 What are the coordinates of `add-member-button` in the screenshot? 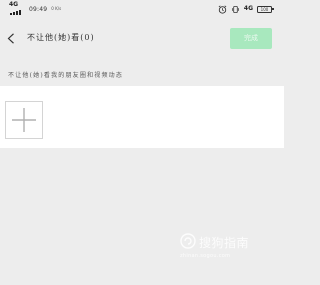 It's located at (24, 120).